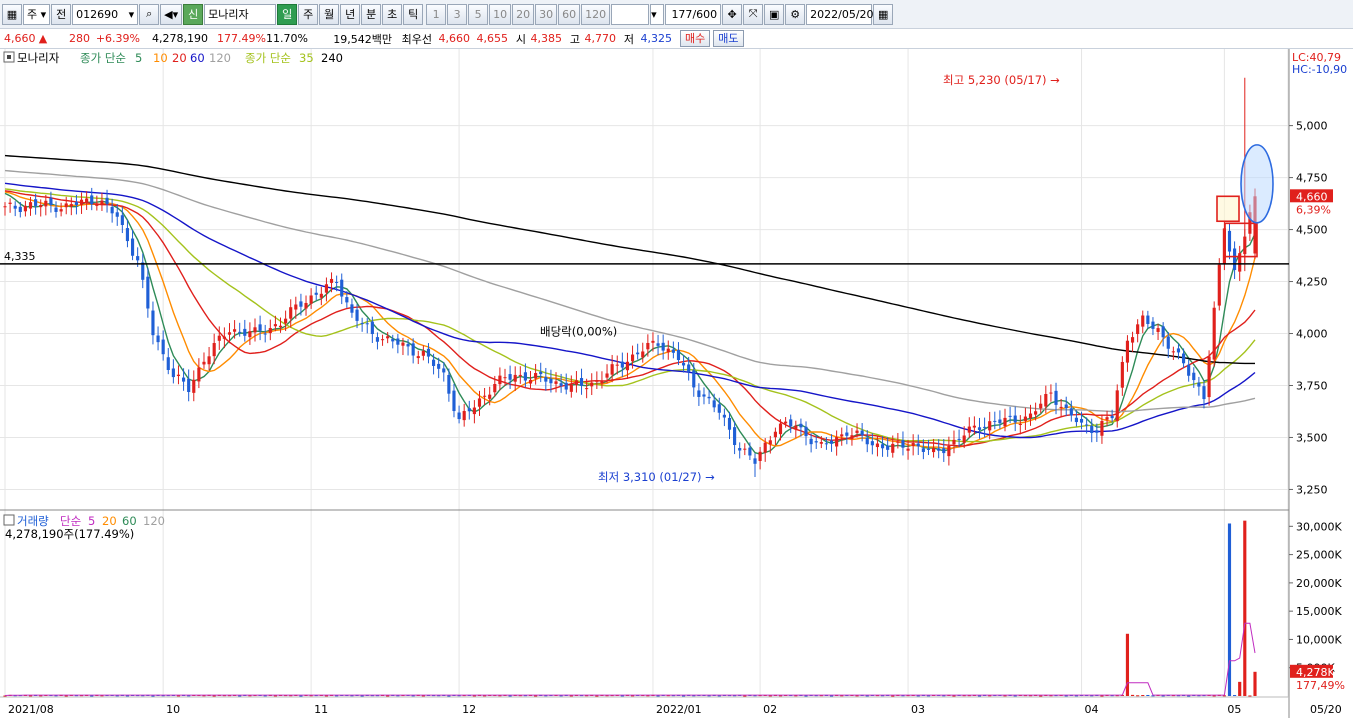  I want to click on interval-tab: 3, so click(457, 14).